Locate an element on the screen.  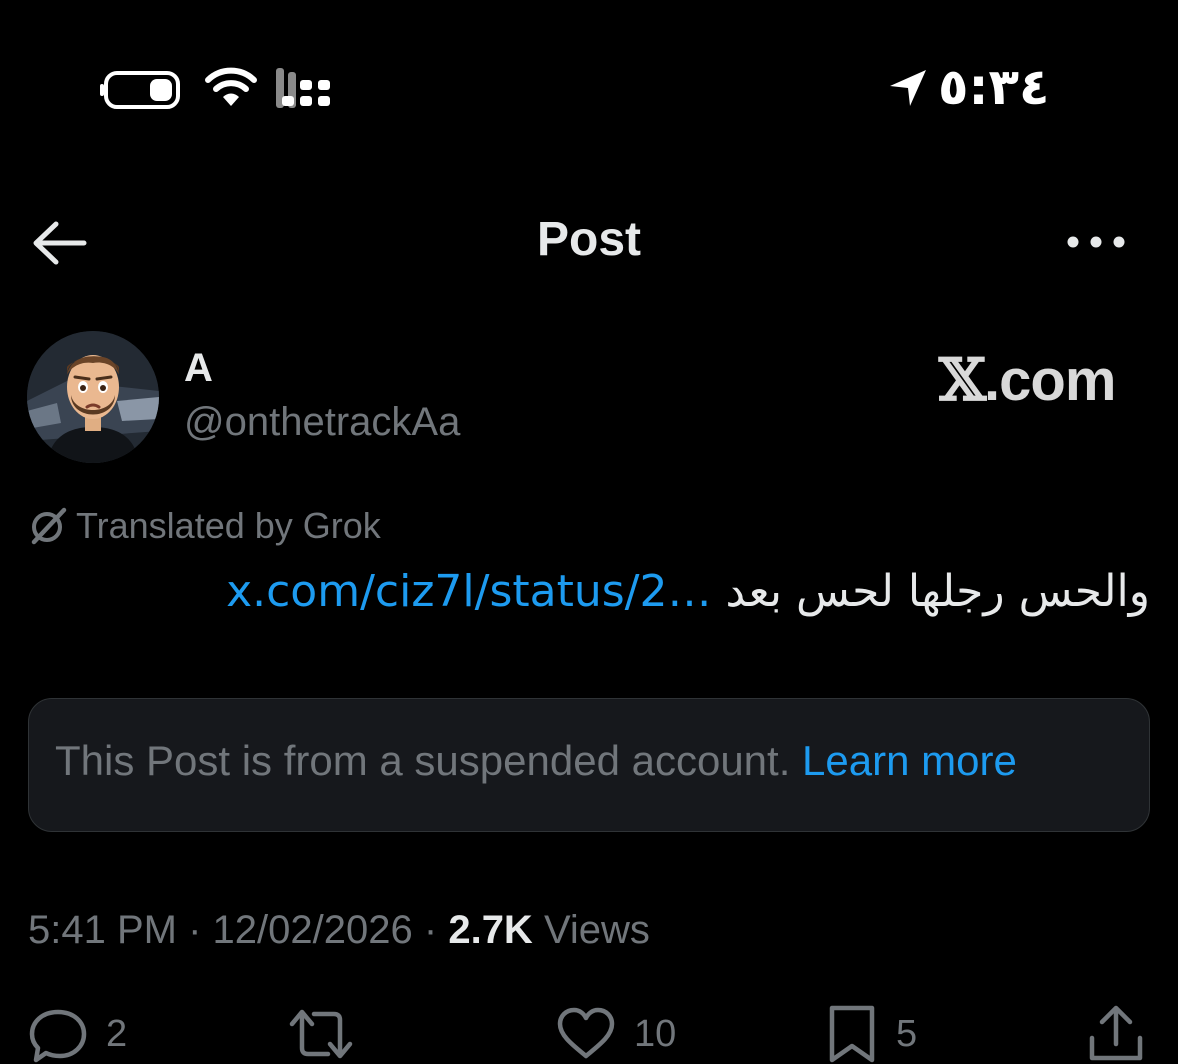
like-button: 10 is located at coordinates (616, 1034).